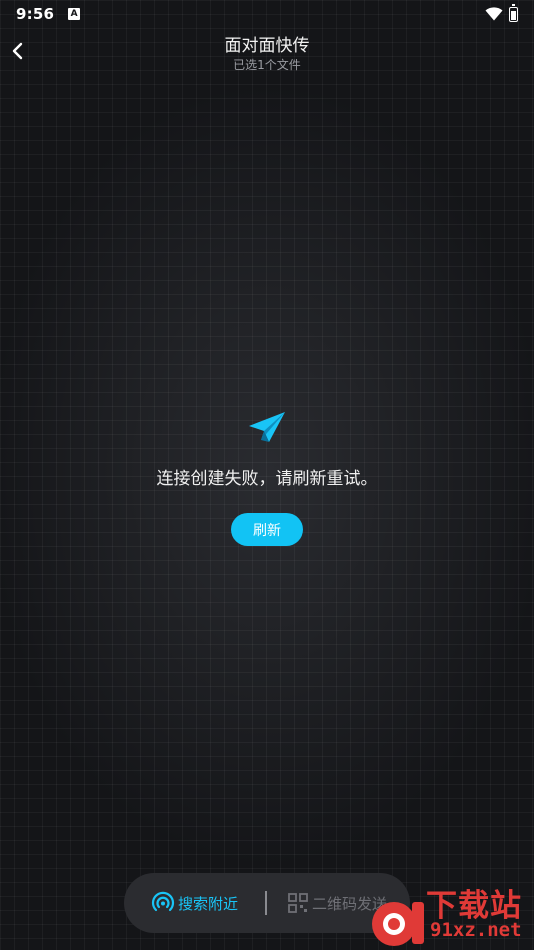 This screenshot has height=950, width=534. Describe the element at coordinates (513, 12) in the screenshot. I see `battery-charging-icon` at that location.